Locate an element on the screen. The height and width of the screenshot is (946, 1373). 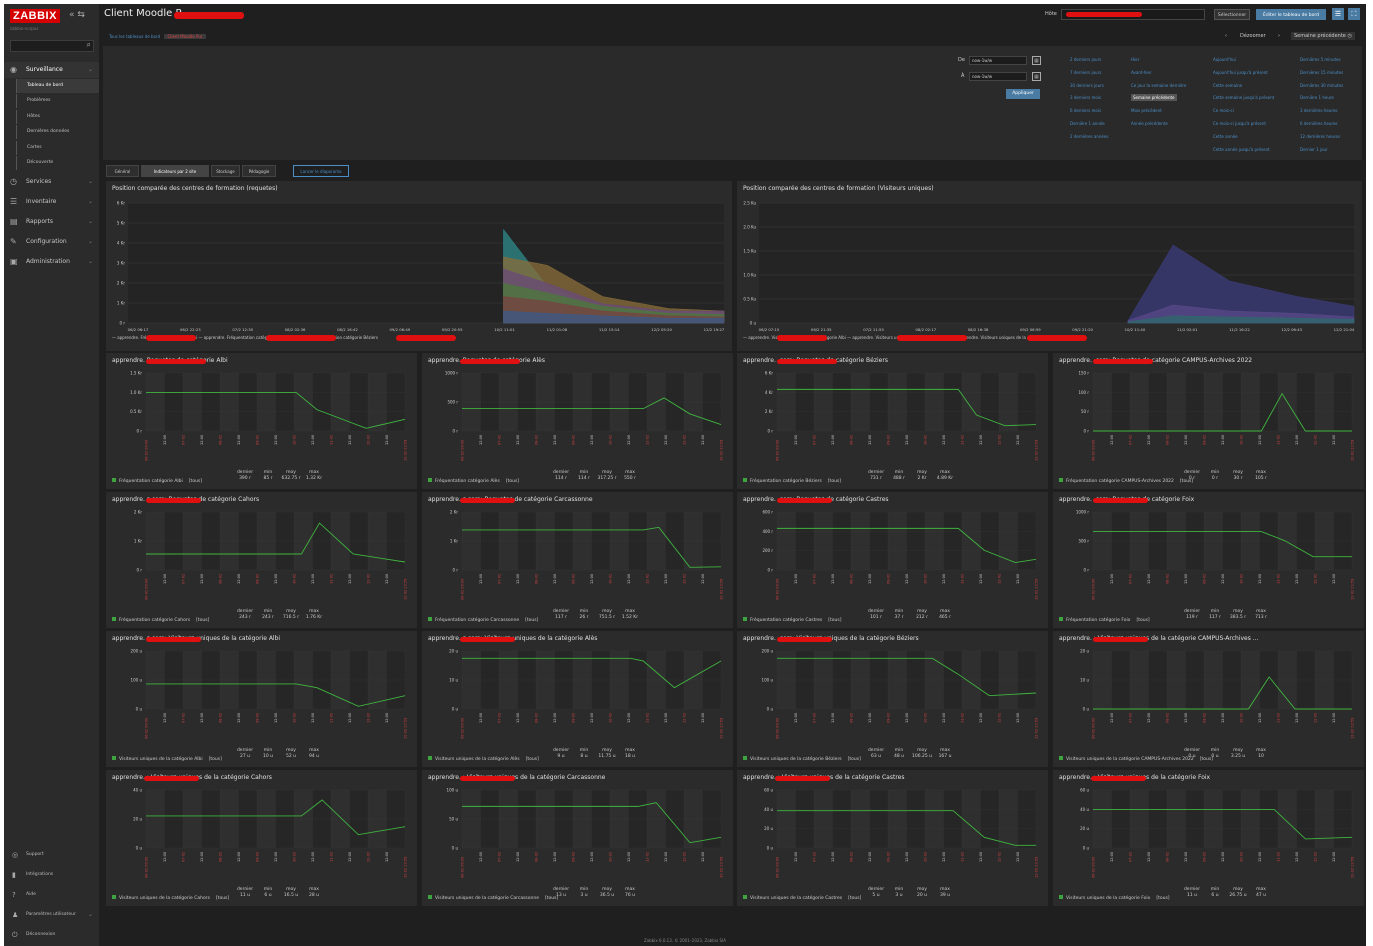
bottom-menu-item: ◎ Support is located at coordinates (51, 855).